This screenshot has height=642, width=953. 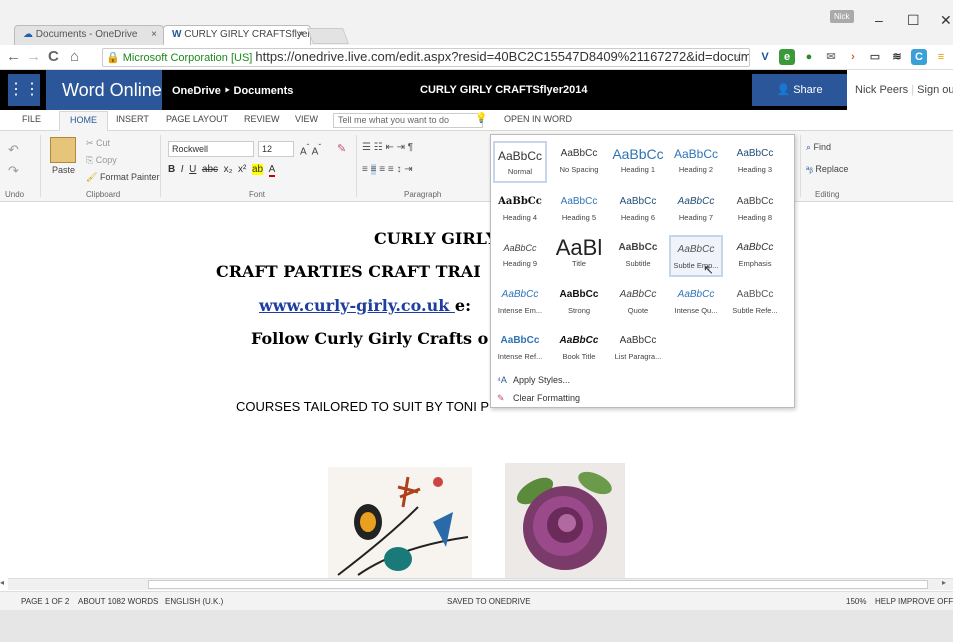 What do you see at coordinates (387, 169) in the screenshot?
I see `alignment-icons: ≡ ≡ ≡ ≡ ↕ ⇥` at bounding box center [387, 169].